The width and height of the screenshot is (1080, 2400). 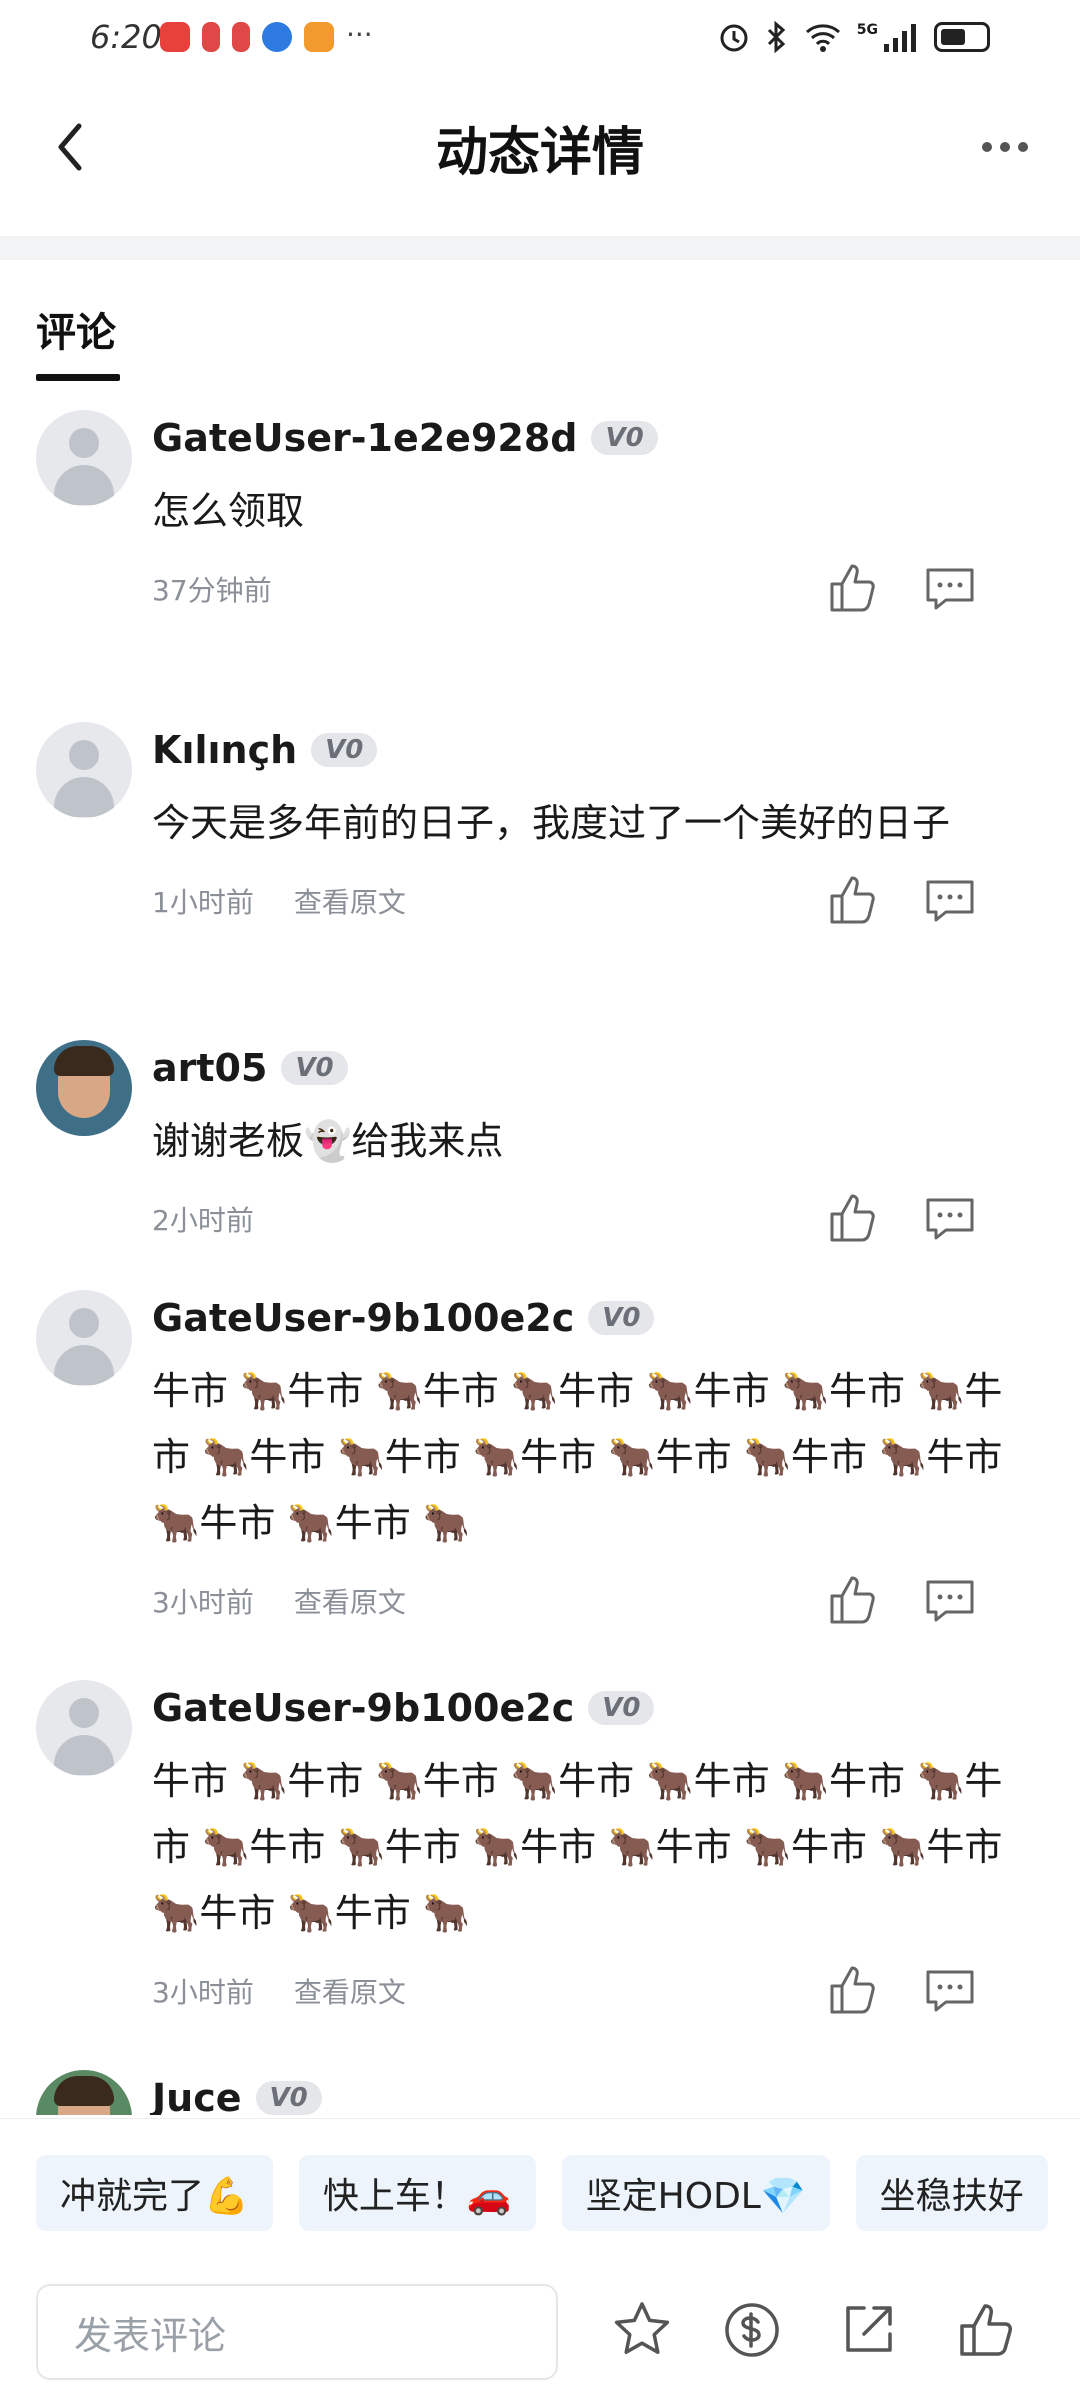 What do you see at coordinates (364, 438) in the screenshot?
I see `username: GateUser-1e2e928d` at bounding box center [364, 438].